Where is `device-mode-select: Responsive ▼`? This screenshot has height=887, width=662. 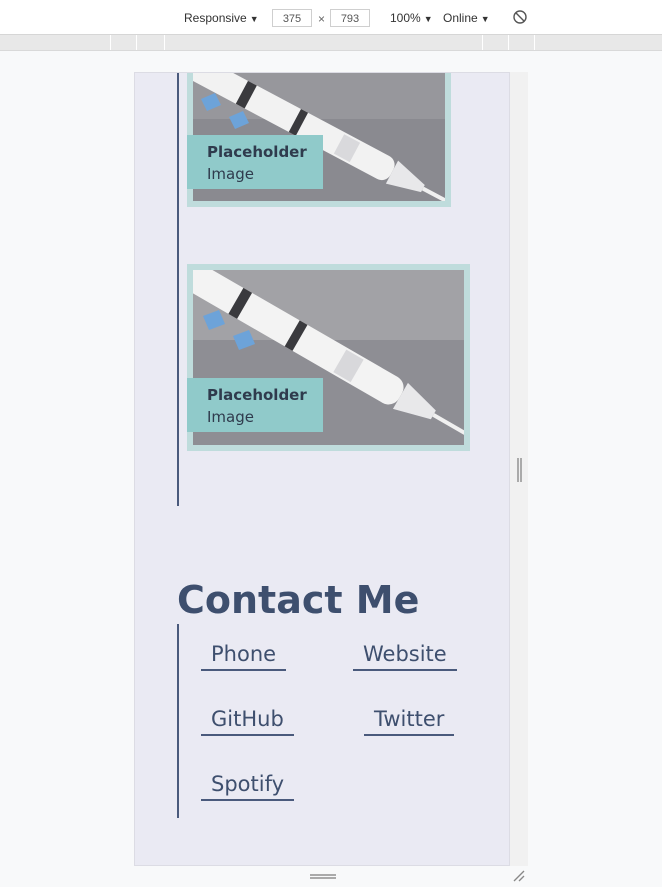 device-mode-select: Responsive ▼ is located at coordinates (221, 18).